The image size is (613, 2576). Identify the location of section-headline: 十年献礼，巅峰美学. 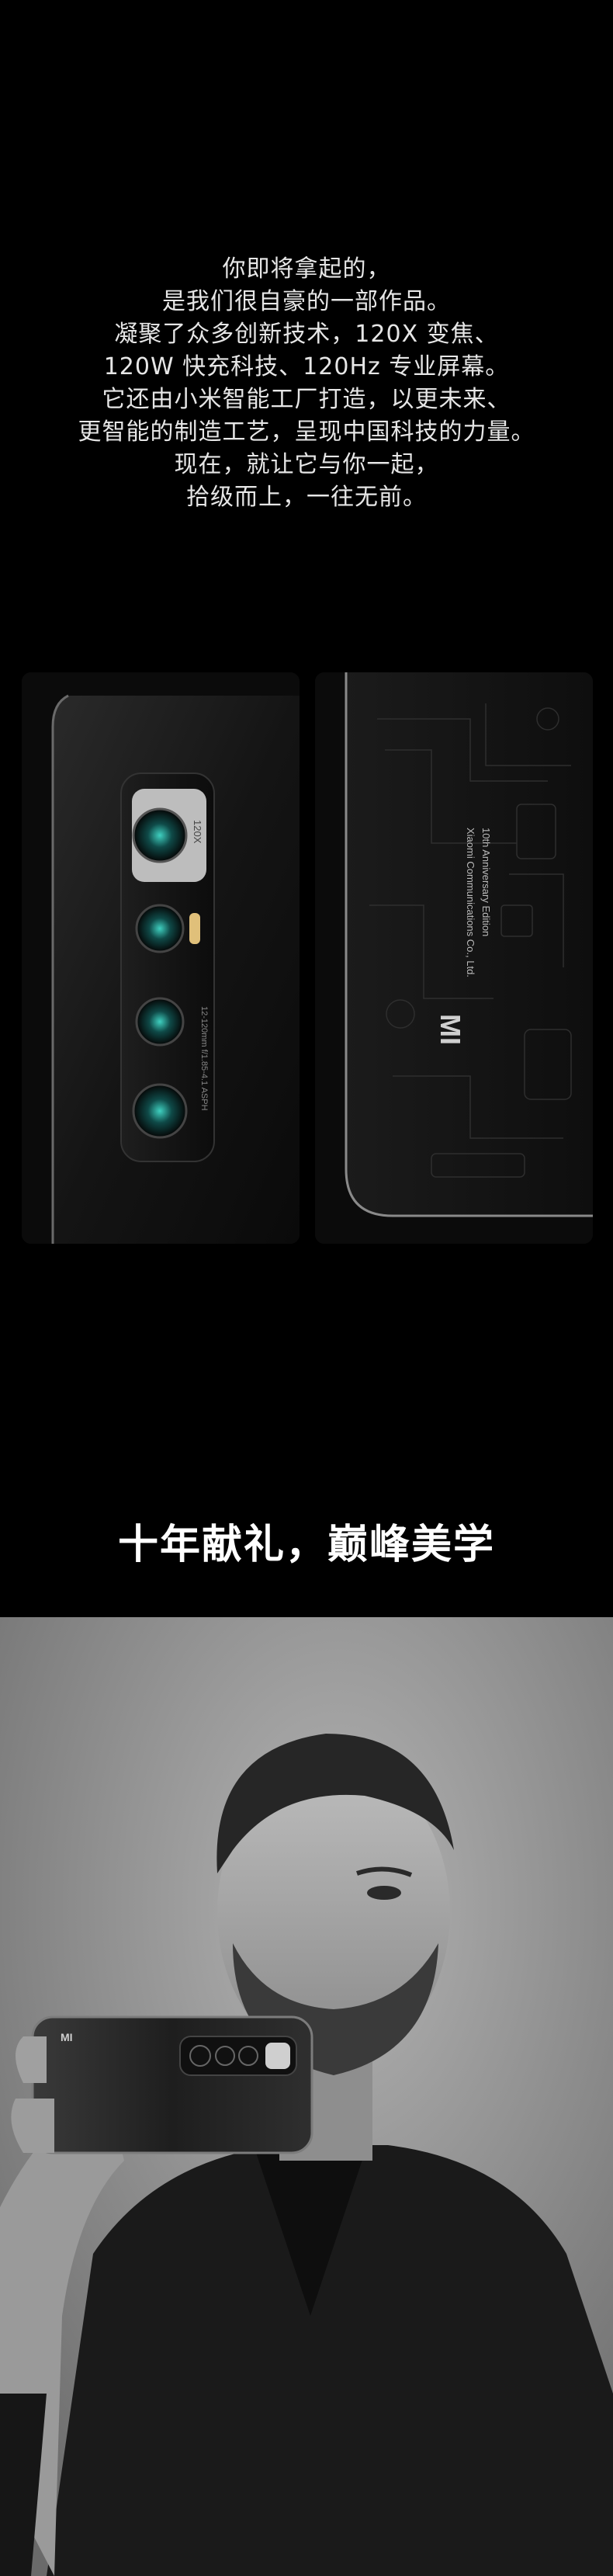
(306, 1544).